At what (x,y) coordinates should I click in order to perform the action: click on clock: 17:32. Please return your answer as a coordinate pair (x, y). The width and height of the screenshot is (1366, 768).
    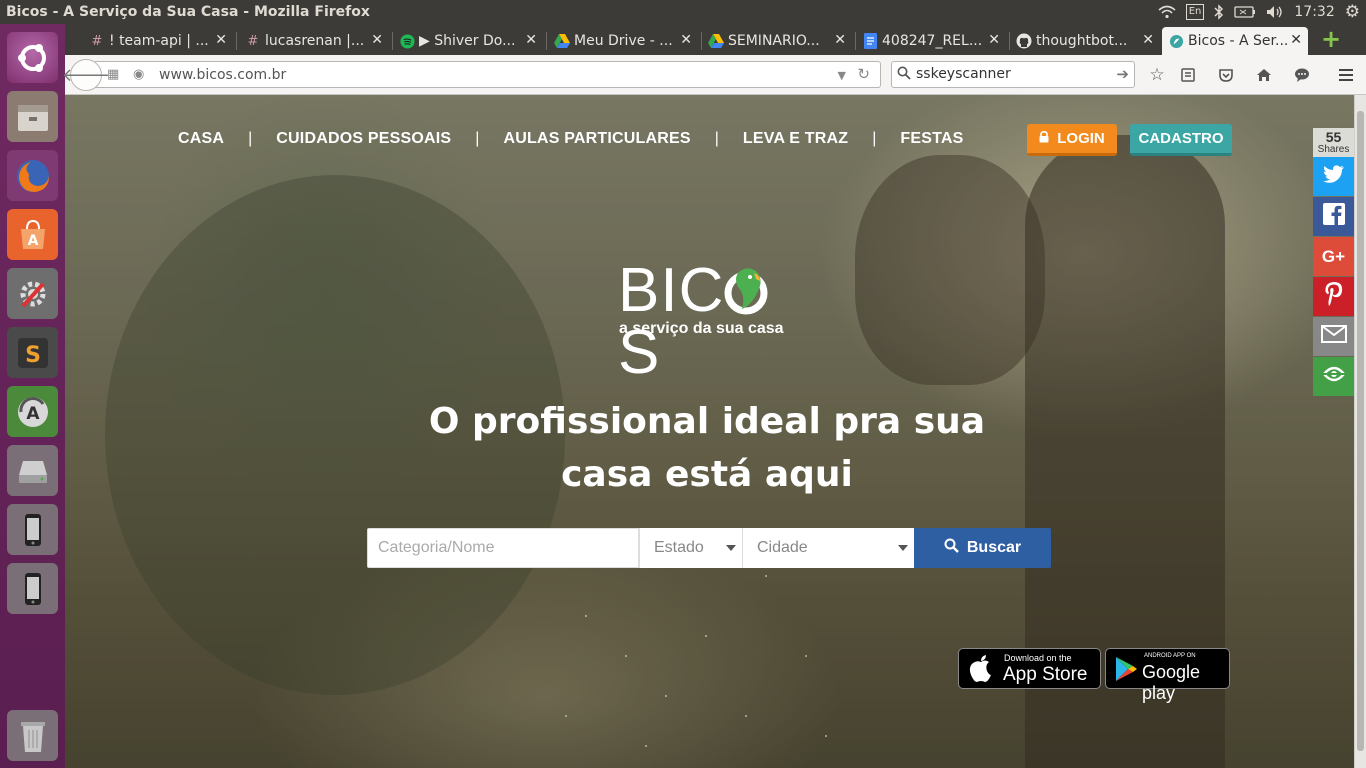
    Looking at the image, I should click on (1314, 12).